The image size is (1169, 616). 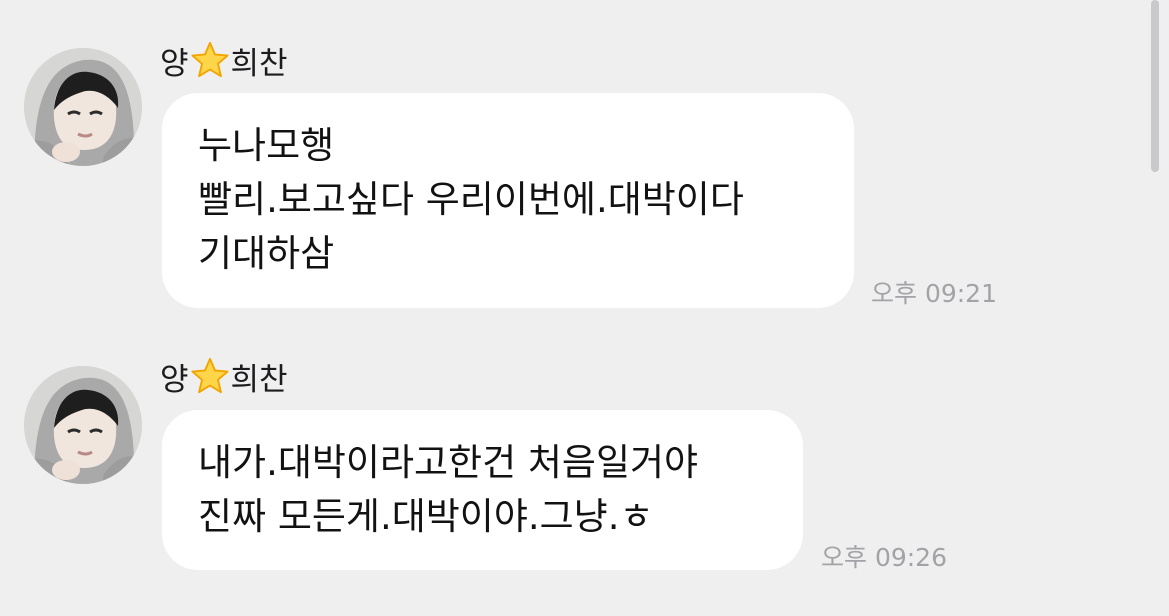 What do you see at coordinates (934, 293) in the screenshot?
I see `message-timestamp: 오후 09:21` at bounding box center [934, 293].